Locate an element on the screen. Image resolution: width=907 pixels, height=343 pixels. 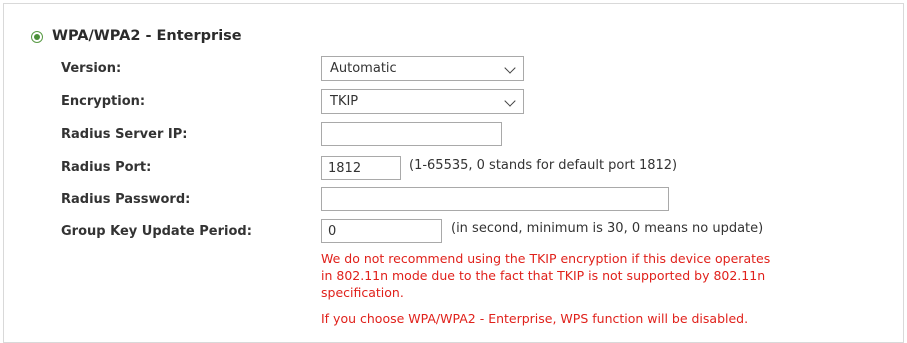
radius-port-input is located at coordinates (361, 168).